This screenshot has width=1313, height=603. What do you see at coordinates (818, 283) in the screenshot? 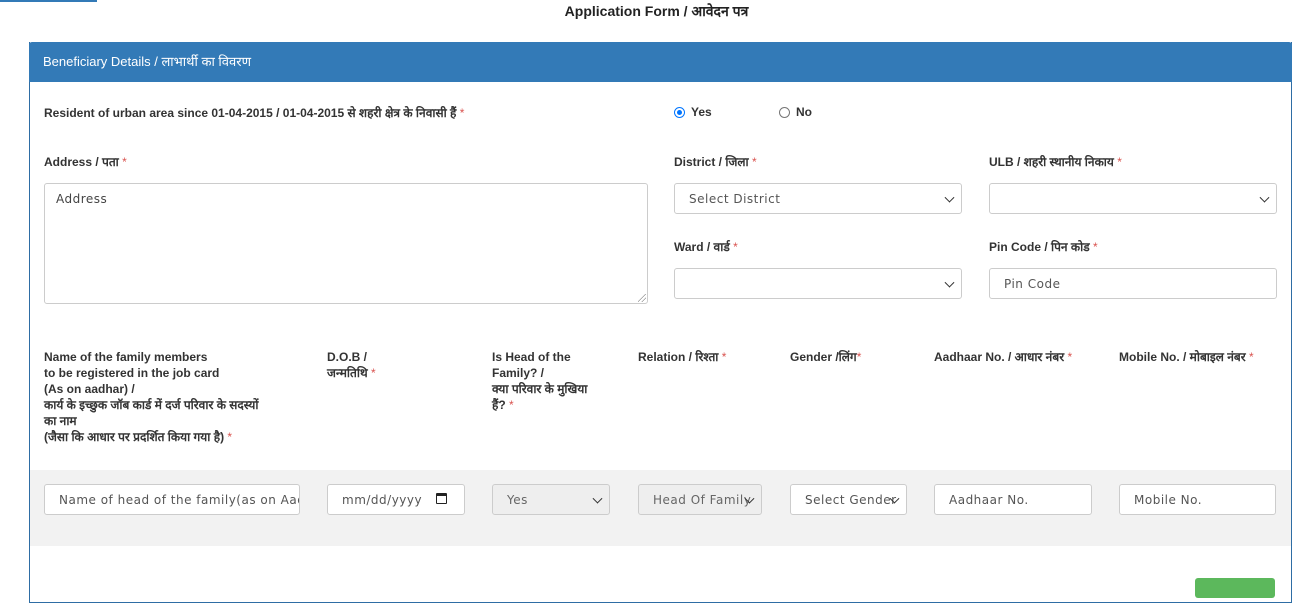
I see `ward-select` at bounding box center [818, 283].